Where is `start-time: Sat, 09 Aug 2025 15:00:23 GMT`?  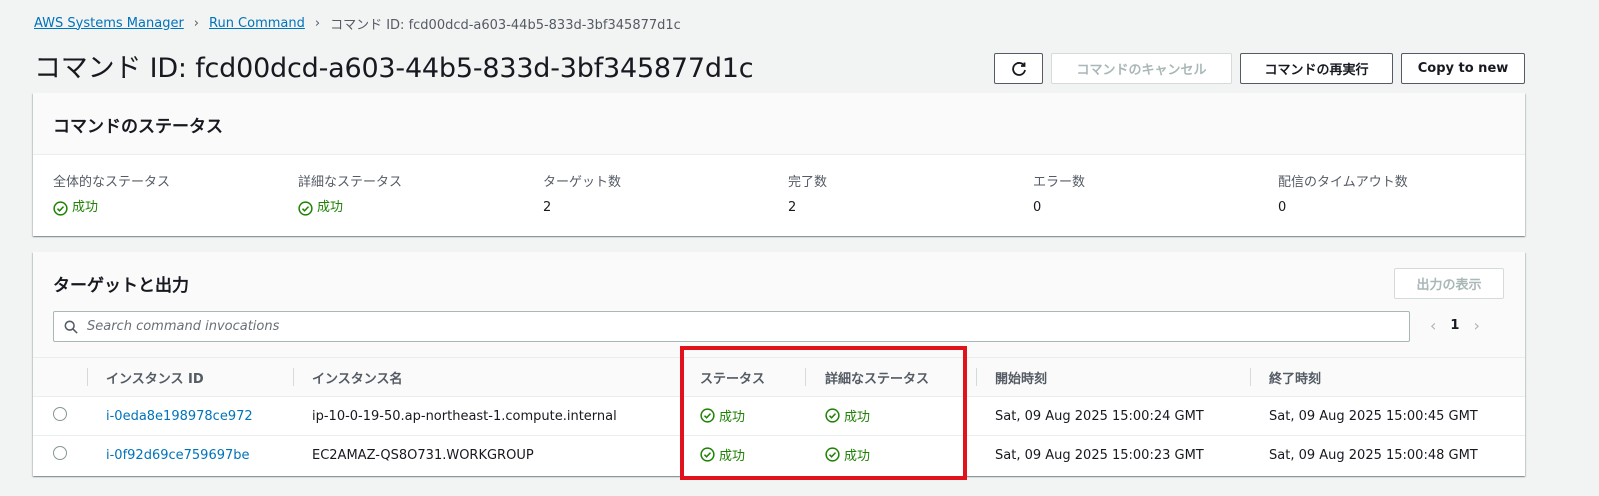
start-time: Sat, 09 Aug 2025 15:00:23 GMT is located at coordinates (1099, 455).